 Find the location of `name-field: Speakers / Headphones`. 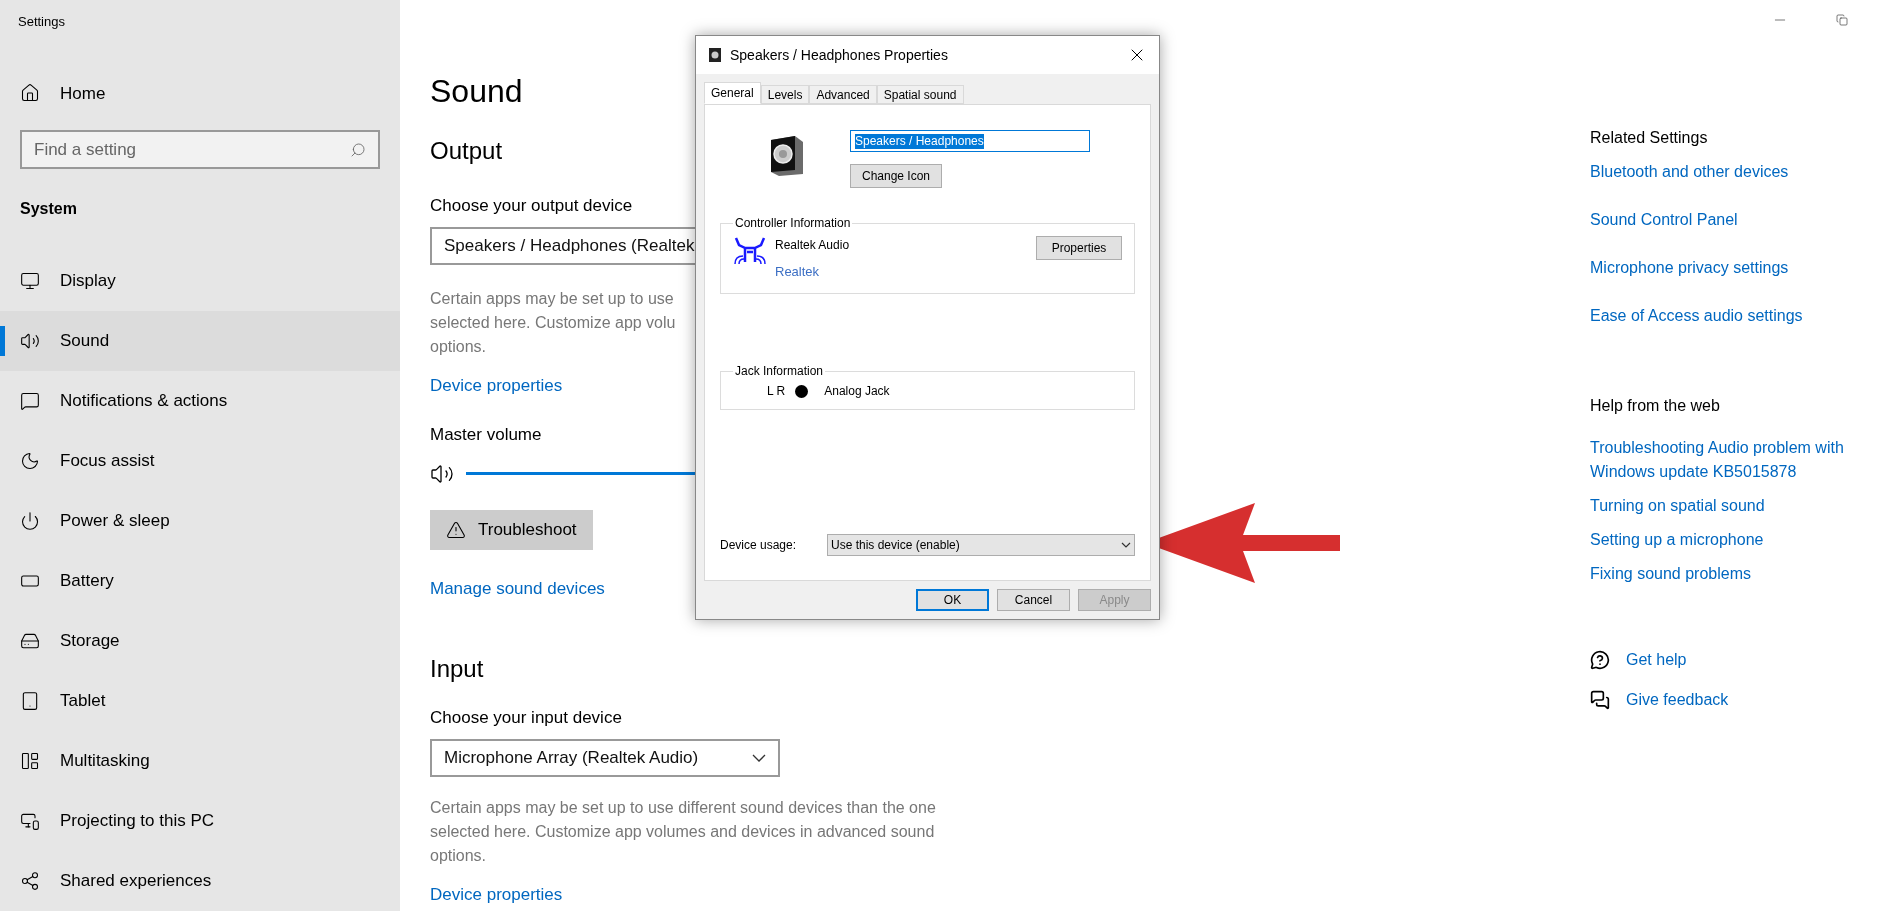

name-field: Speakers / Headphones is located at coordinates (970, 141).